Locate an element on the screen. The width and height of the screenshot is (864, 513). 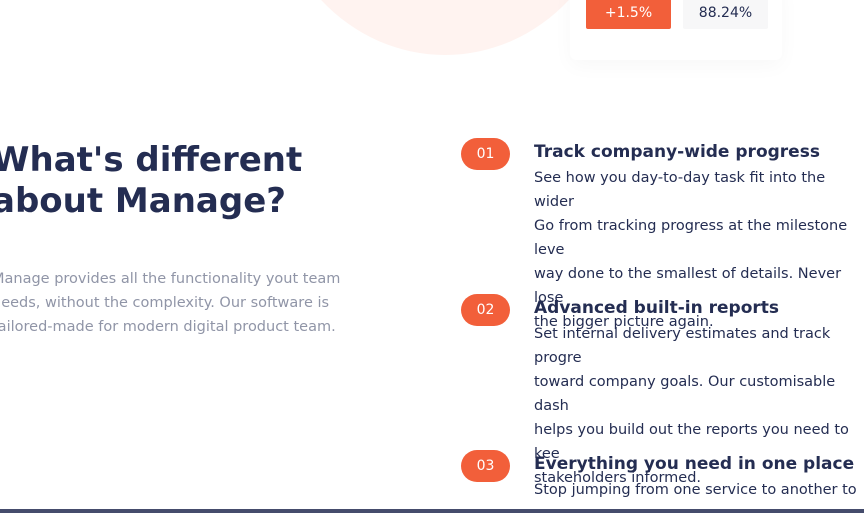
feature-title: Advanced built-in reports is located at coordinates (657, 308).